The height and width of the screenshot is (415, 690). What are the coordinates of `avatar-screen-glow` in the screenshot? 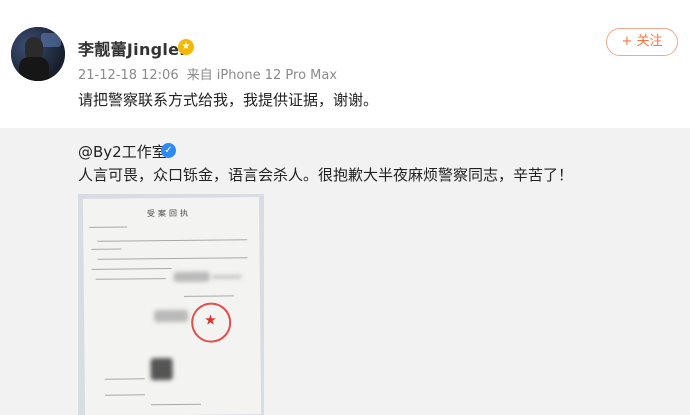 It's located at (51, 40).